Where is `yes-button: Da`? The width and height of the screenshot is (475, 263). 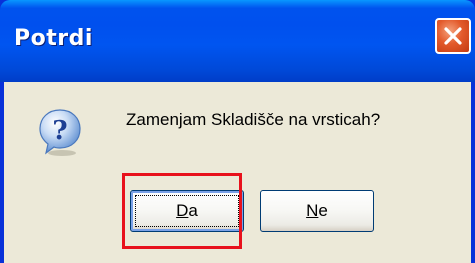
yes-button: Da is located at coordinates (187, 211).